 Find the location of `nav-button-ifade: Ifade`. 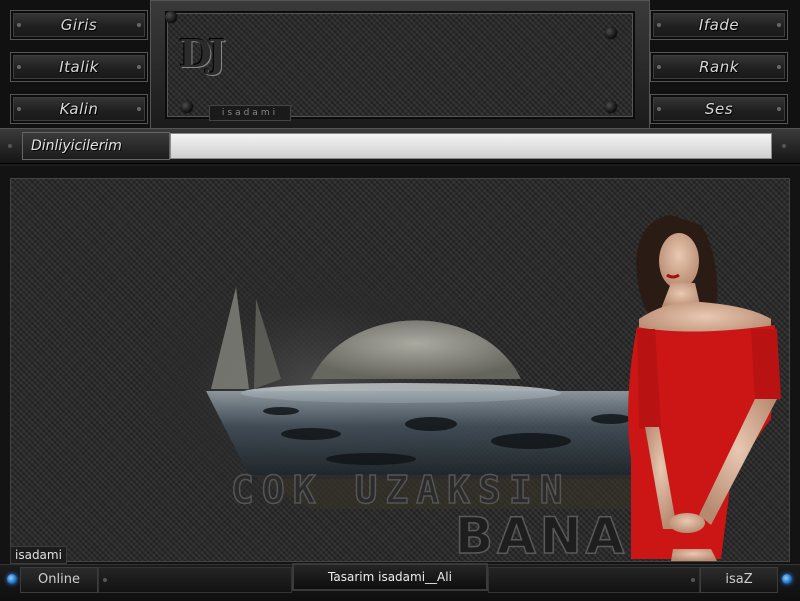

nav-button-ifade: Ifade is located at coordinates (719, 25).